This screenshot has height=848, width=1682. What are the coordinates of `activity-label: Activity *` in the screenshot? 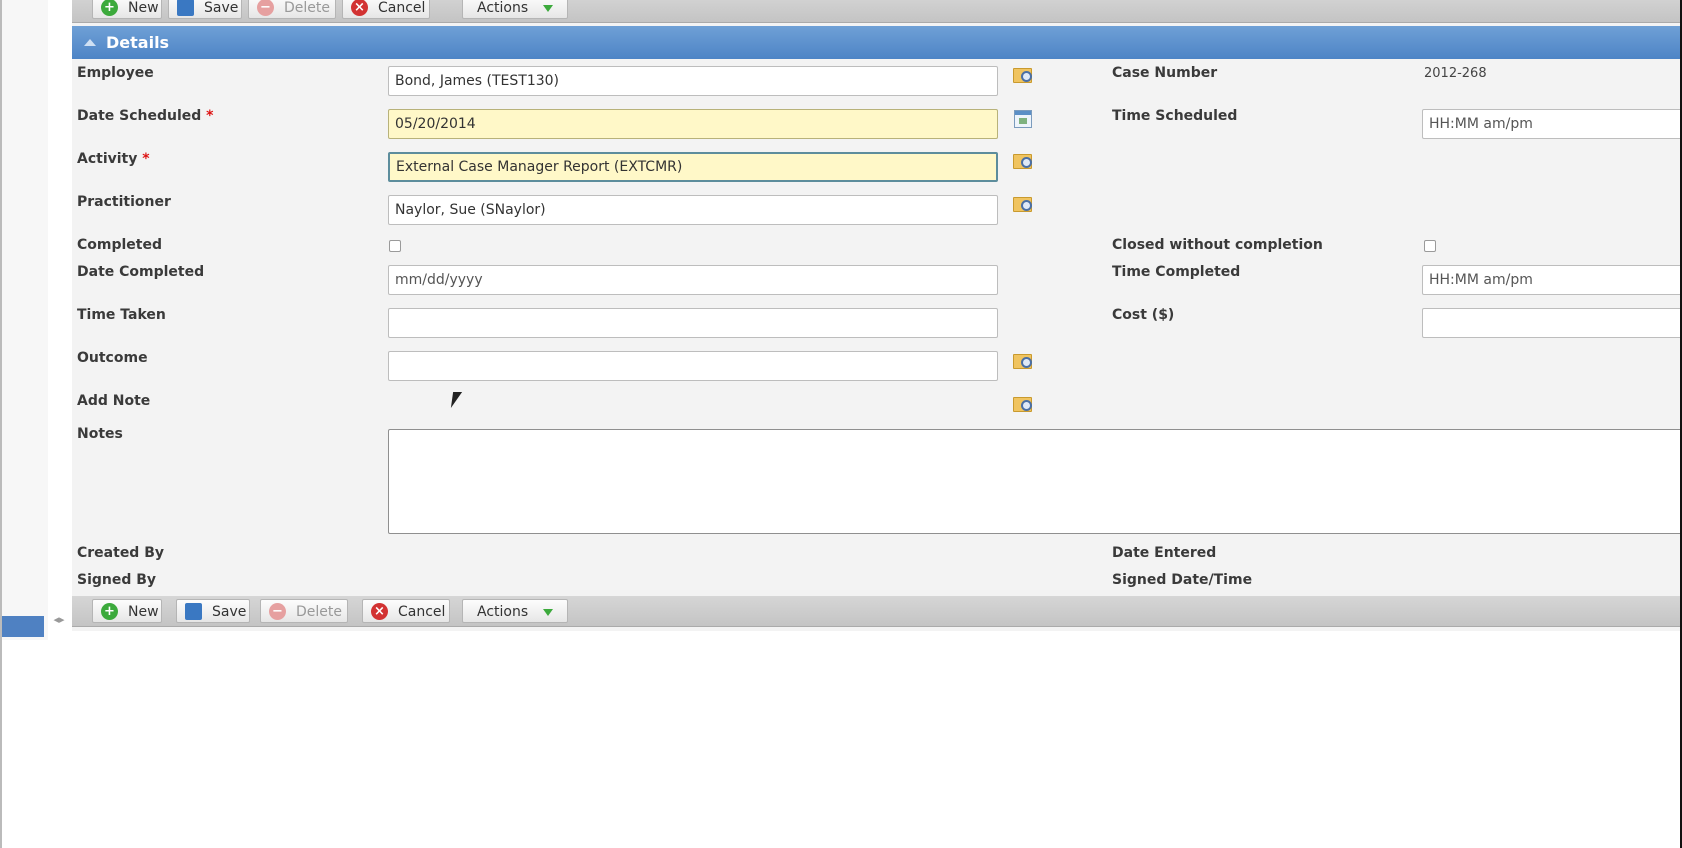 It's located at (113, 159).